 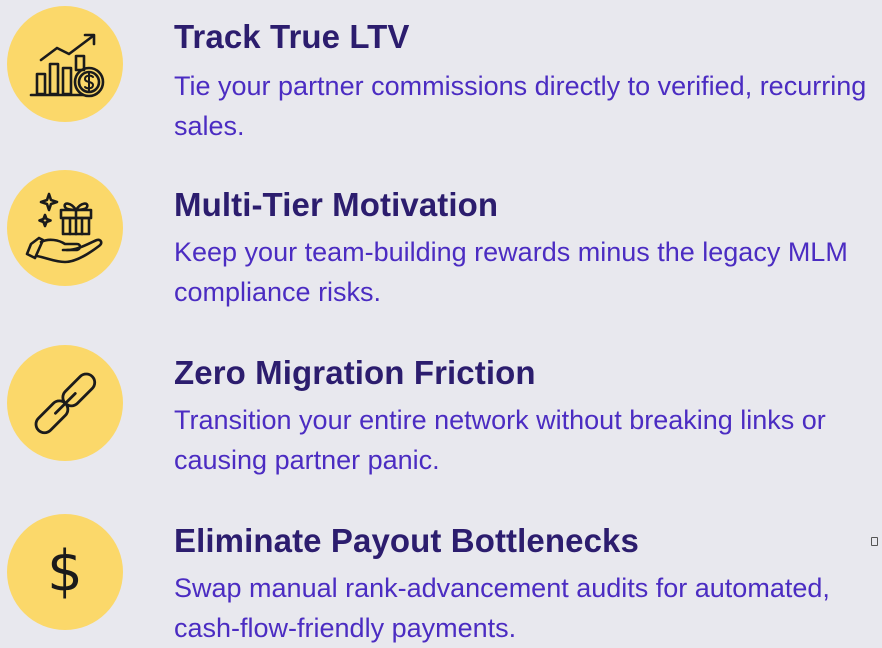 I want to click on clipped-edge-element, so click(x=874, y=541).